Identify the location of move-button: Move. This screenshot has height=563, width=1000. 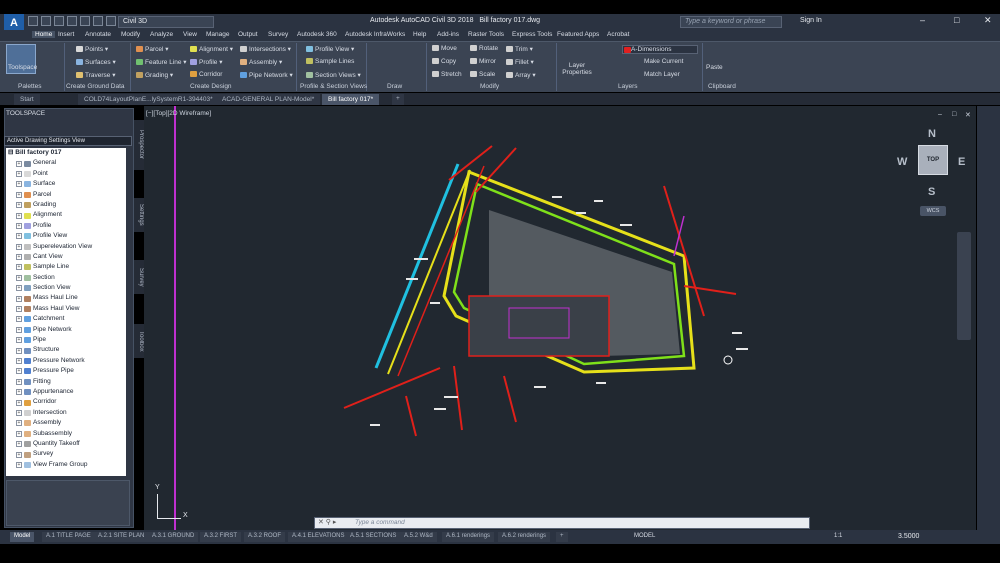
(444, 48).